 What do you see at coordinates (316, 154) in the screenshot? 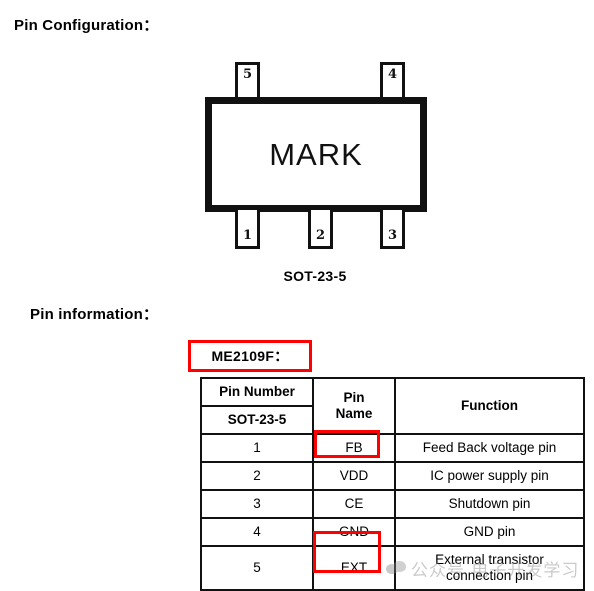
I see `ic-mark-text: MARK` at bounding box center [316, 154].